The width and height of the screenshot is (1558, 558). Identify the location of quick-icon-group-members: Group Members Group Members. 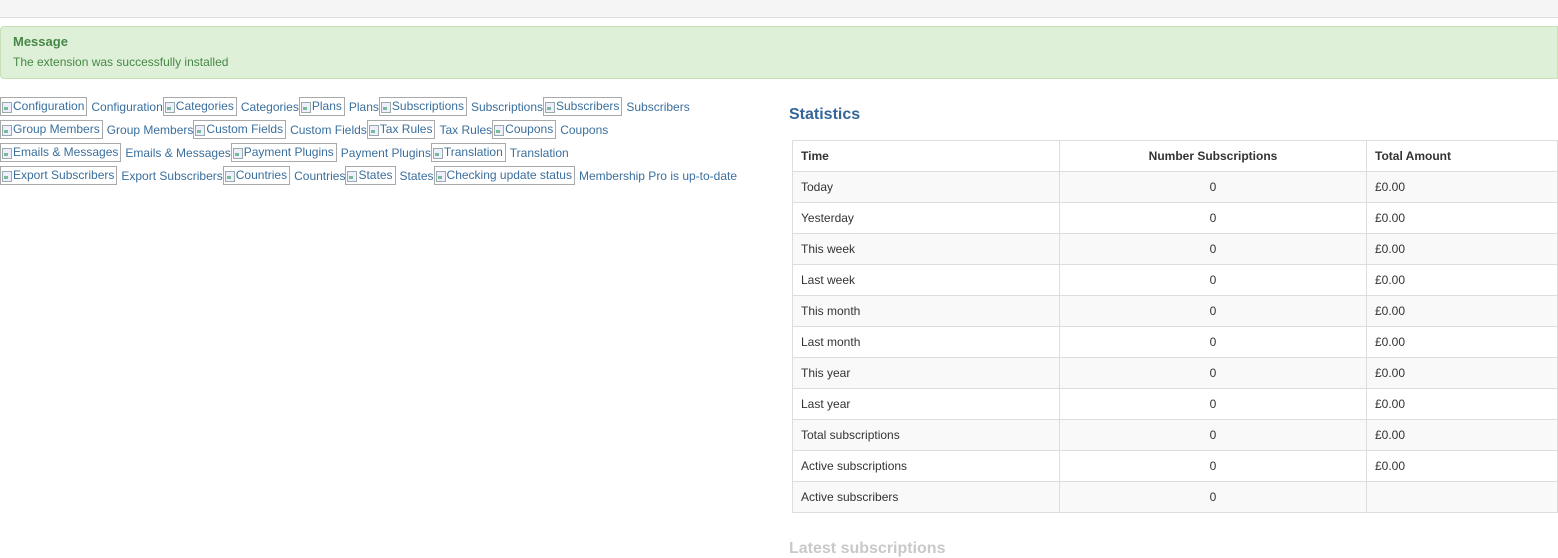
(96, 129).